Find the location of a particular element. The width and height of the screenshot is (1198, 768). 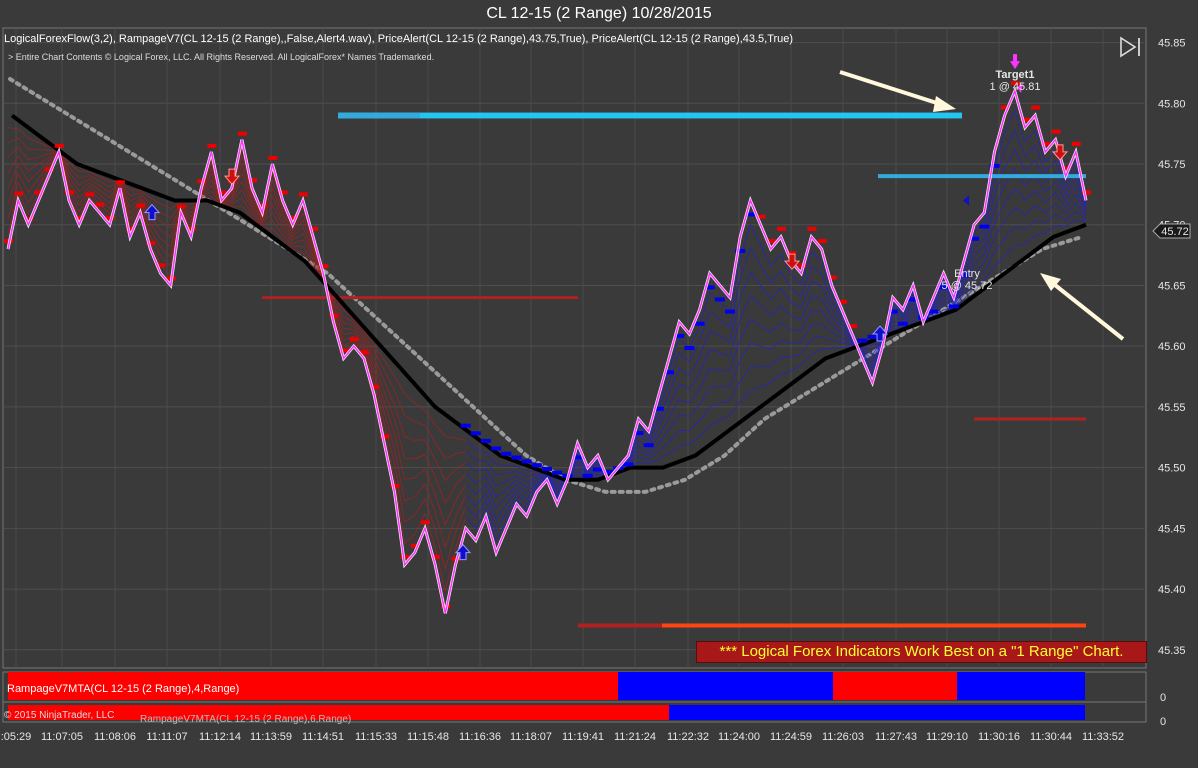

y-tick-label: 45.50 is located at coordinates (1172, 469).